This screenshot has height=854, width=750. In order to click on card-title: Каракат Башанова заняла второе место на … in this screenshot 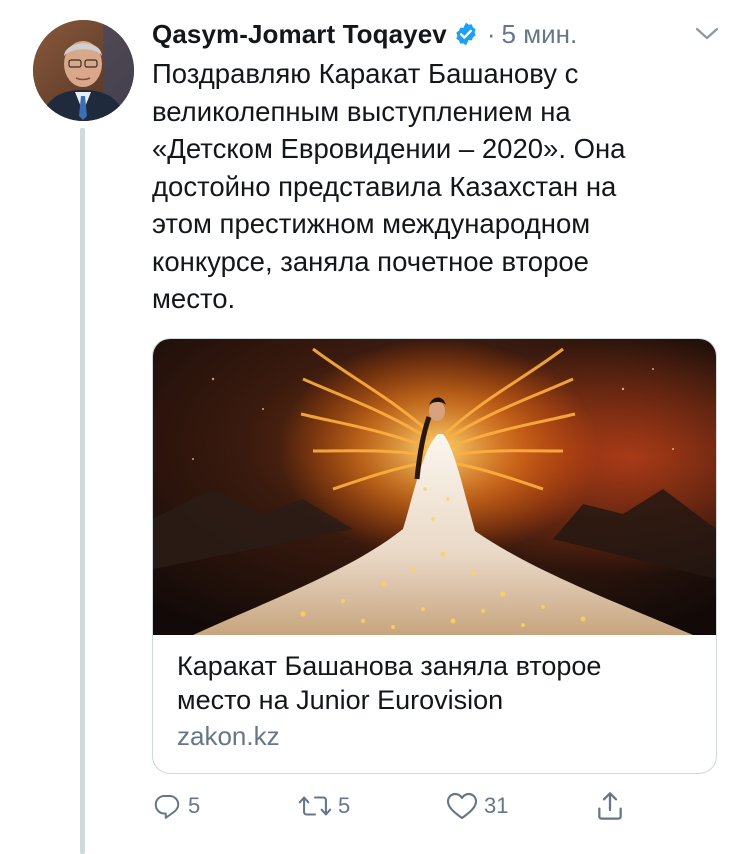, I will do `click(434, 683)`.